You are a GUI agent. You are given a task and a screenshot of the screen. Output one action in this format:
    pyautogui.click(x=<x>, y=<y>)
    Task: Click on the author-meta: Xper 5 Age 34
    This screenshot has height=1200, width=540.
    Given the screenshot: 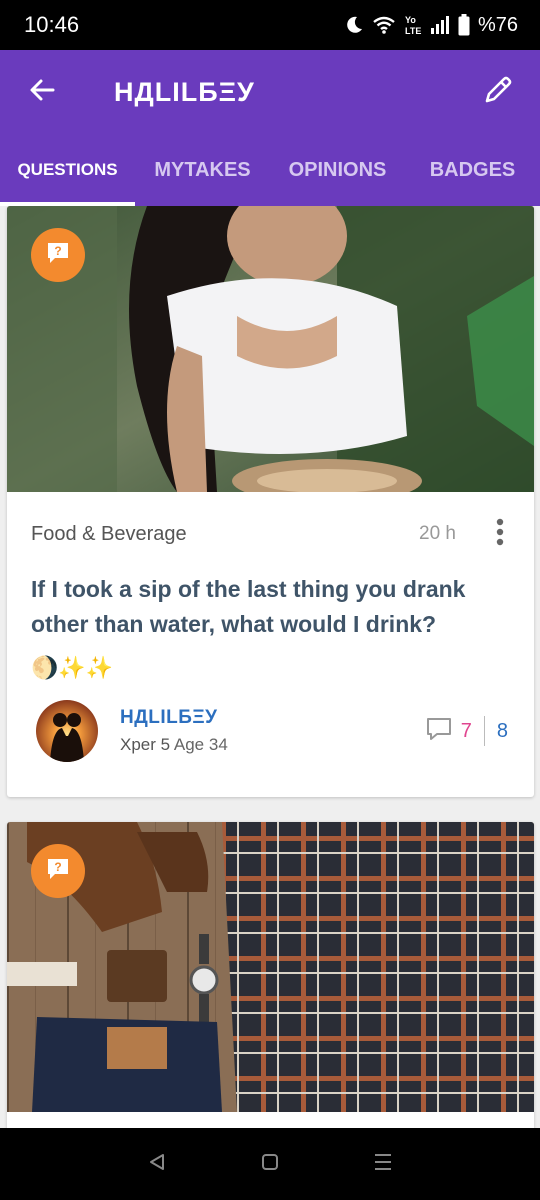 What is the action you would take?
    pyautogui.click(x=272, y=745)
    